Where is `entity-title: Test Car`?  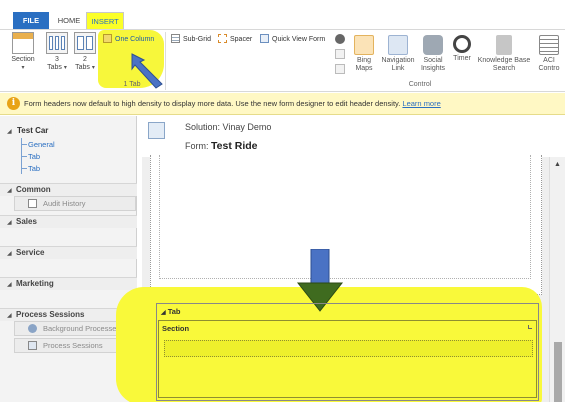 entity-title: Test Car is located at coordinates (33, 130).